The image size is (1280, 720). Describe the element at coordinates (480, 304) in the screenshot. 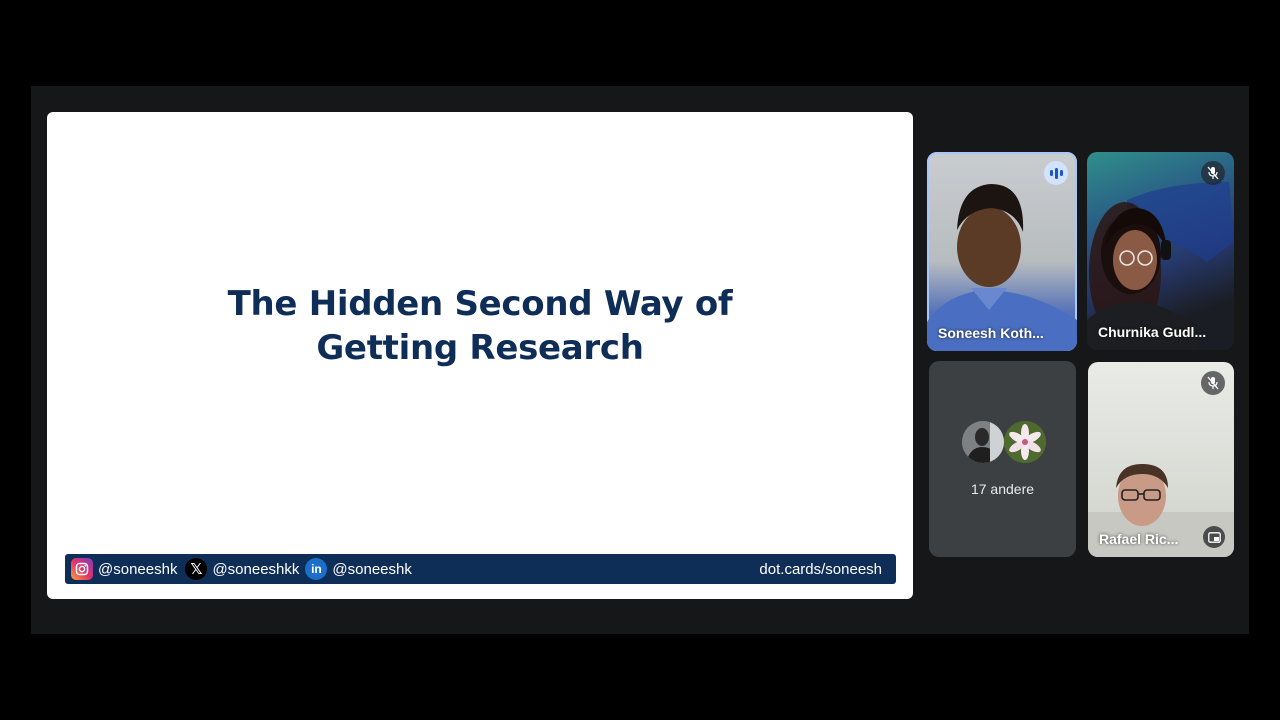

I see `slide-title-line-1: The Hidden Second Way of` at that location.